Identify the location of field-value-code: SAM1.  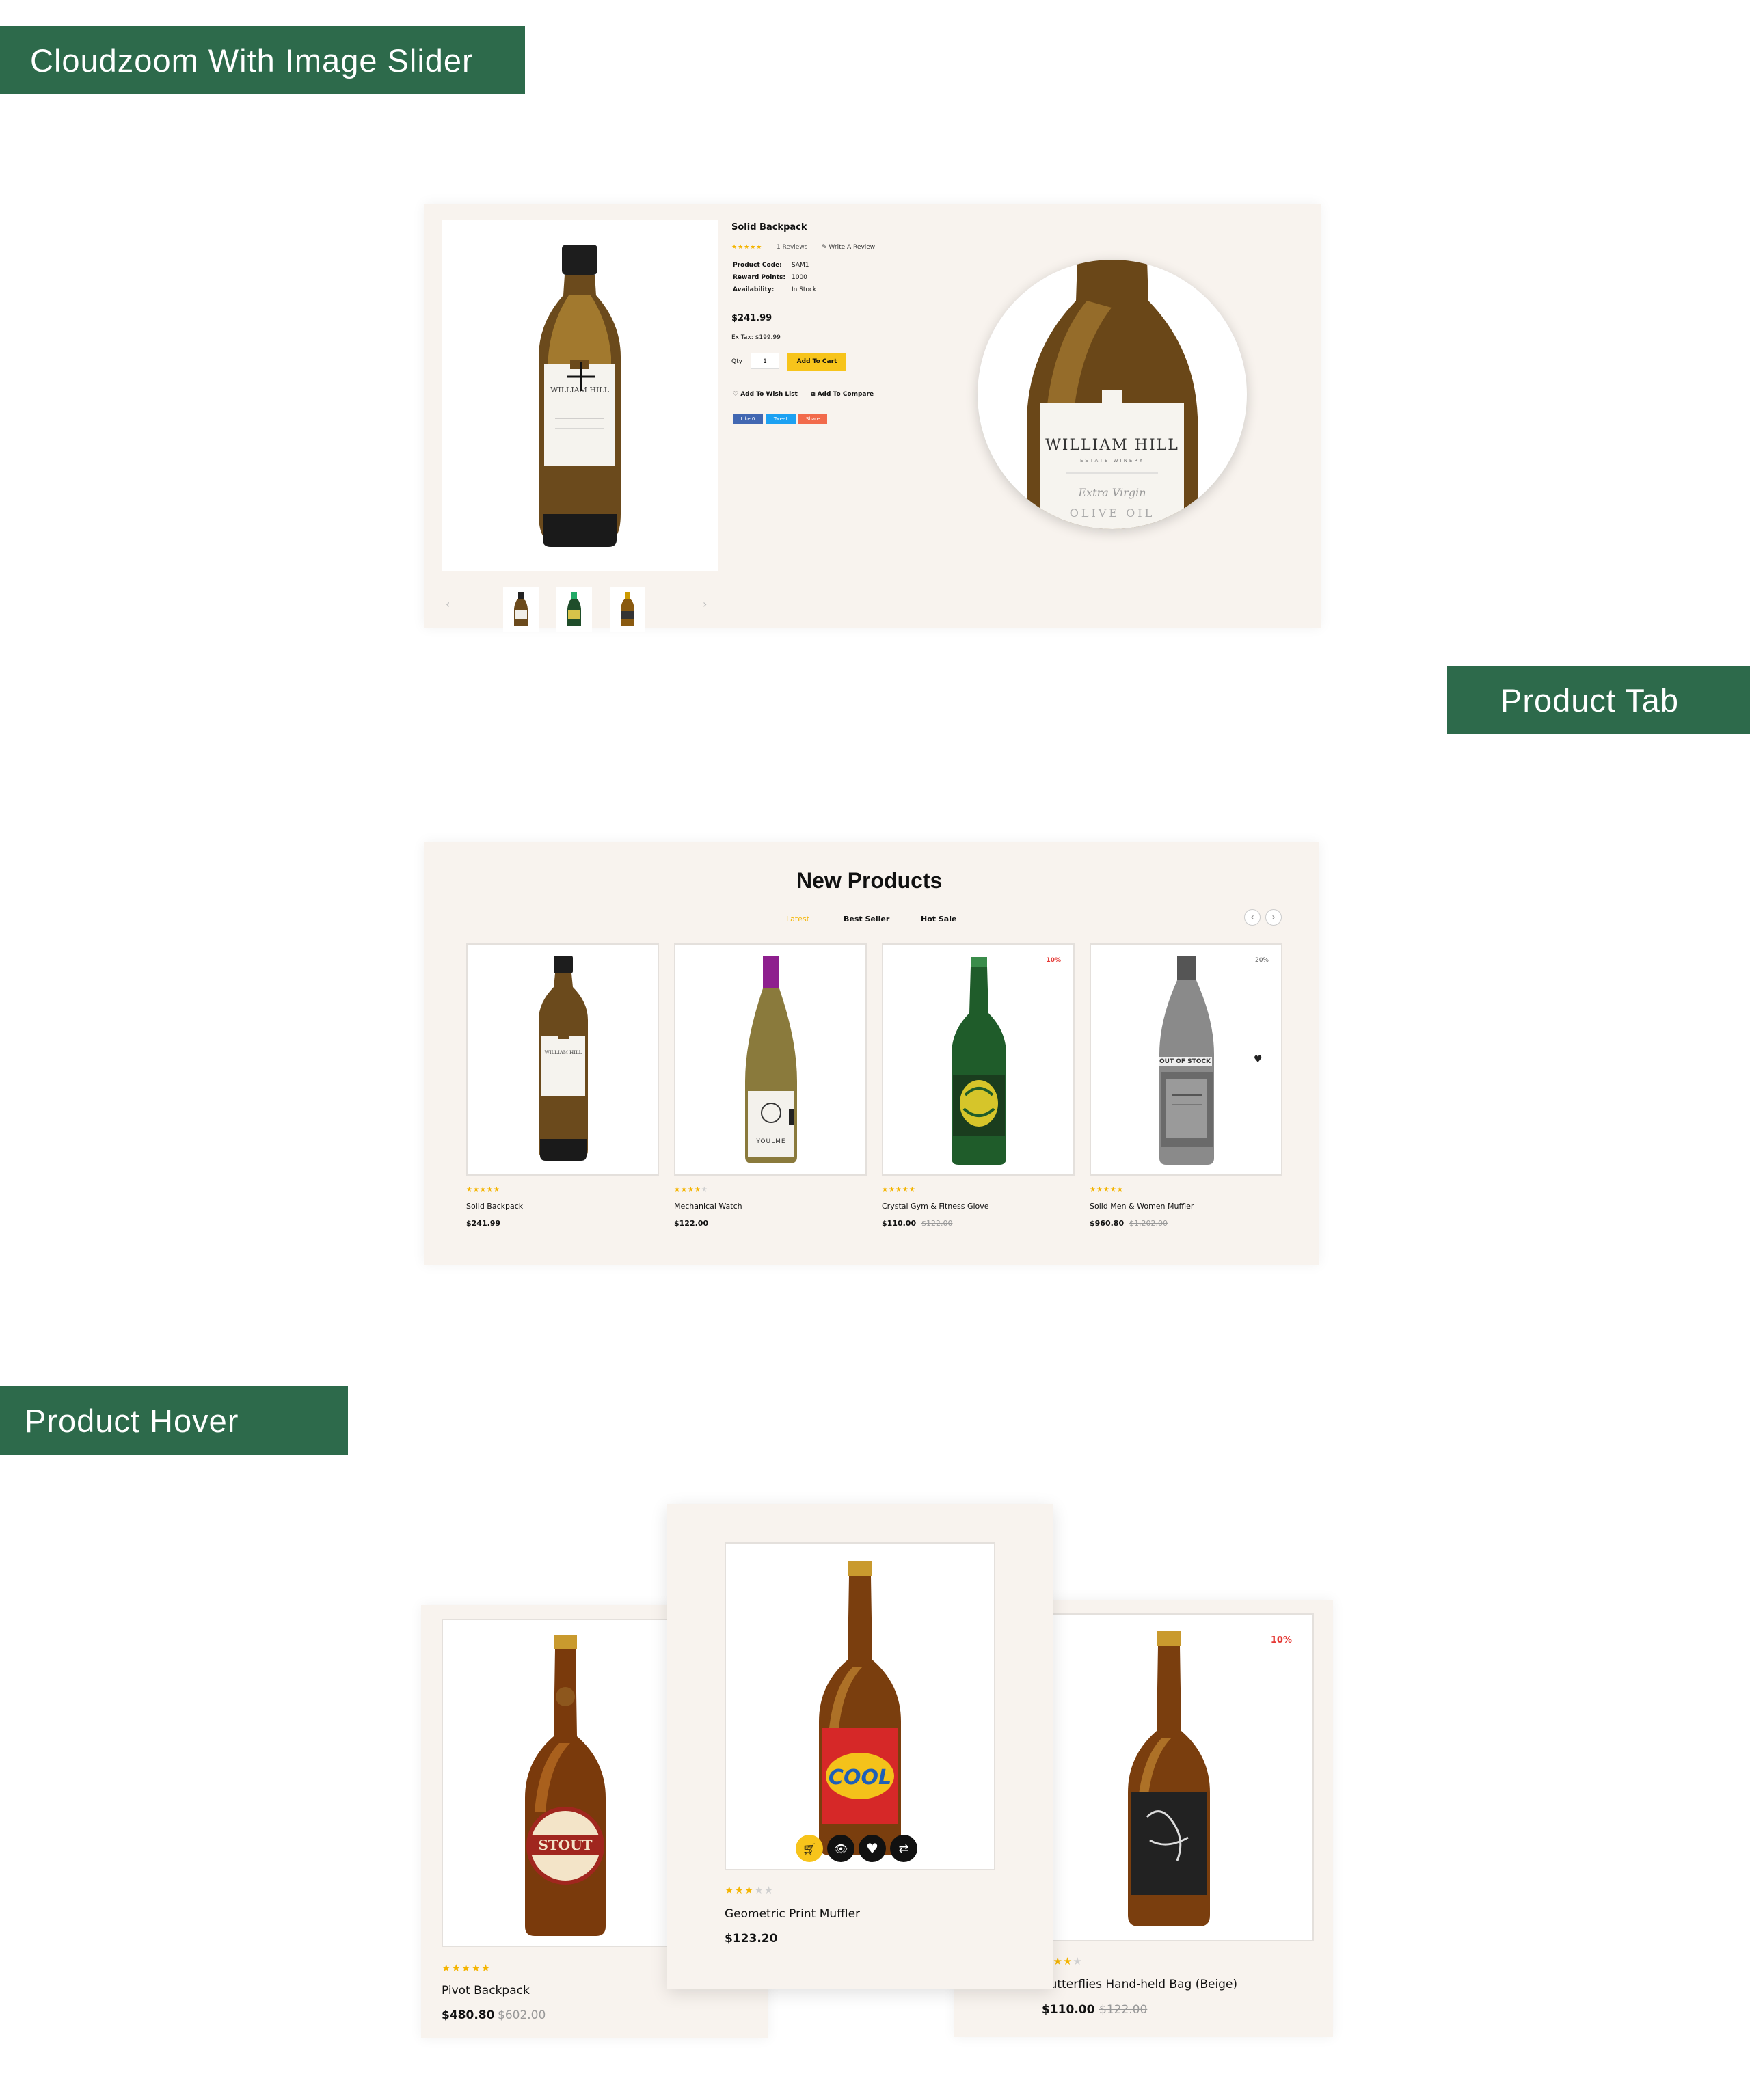
(800, 265).